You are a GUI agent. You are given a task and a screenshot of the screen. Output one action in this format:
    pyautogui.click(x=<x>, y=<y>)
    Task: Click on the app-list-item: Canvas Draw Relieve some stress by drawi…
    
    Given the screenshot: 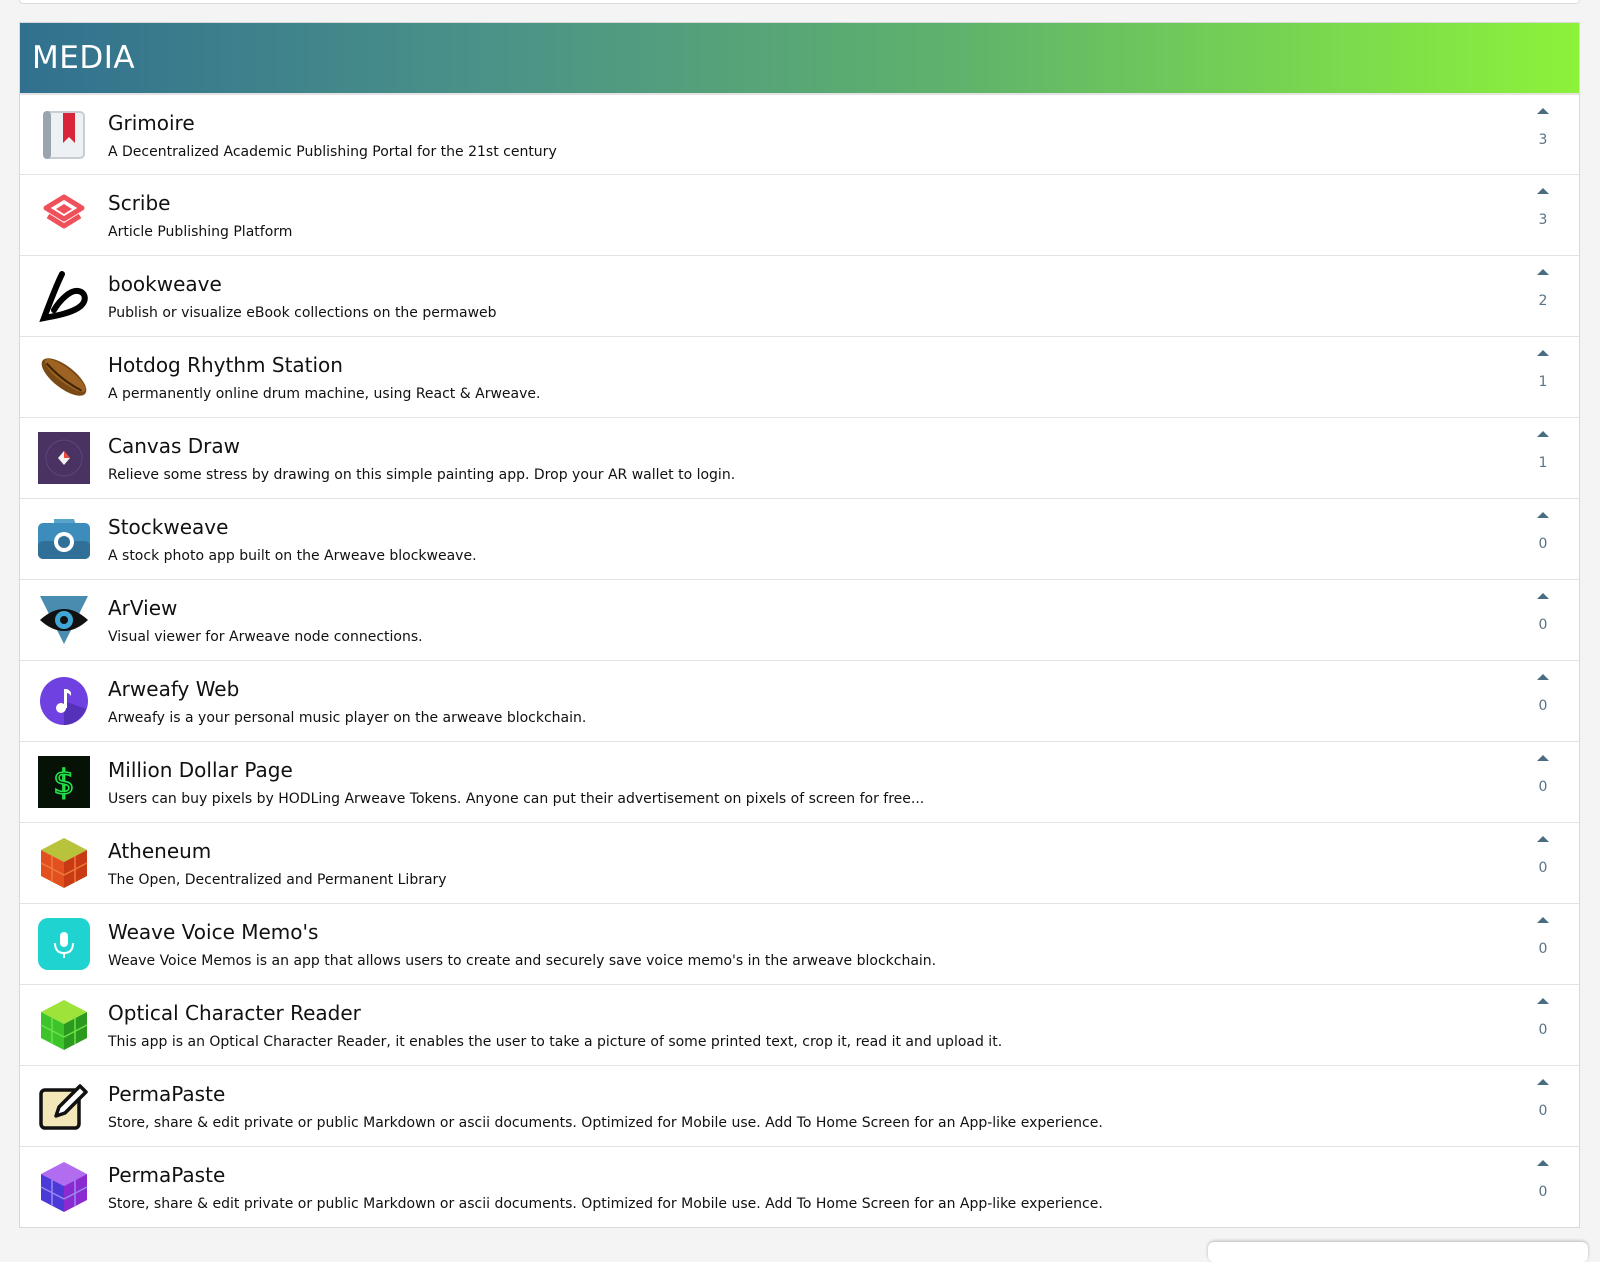 What is the action you would take?
    pyautogui.click(x=799, y=457)
    